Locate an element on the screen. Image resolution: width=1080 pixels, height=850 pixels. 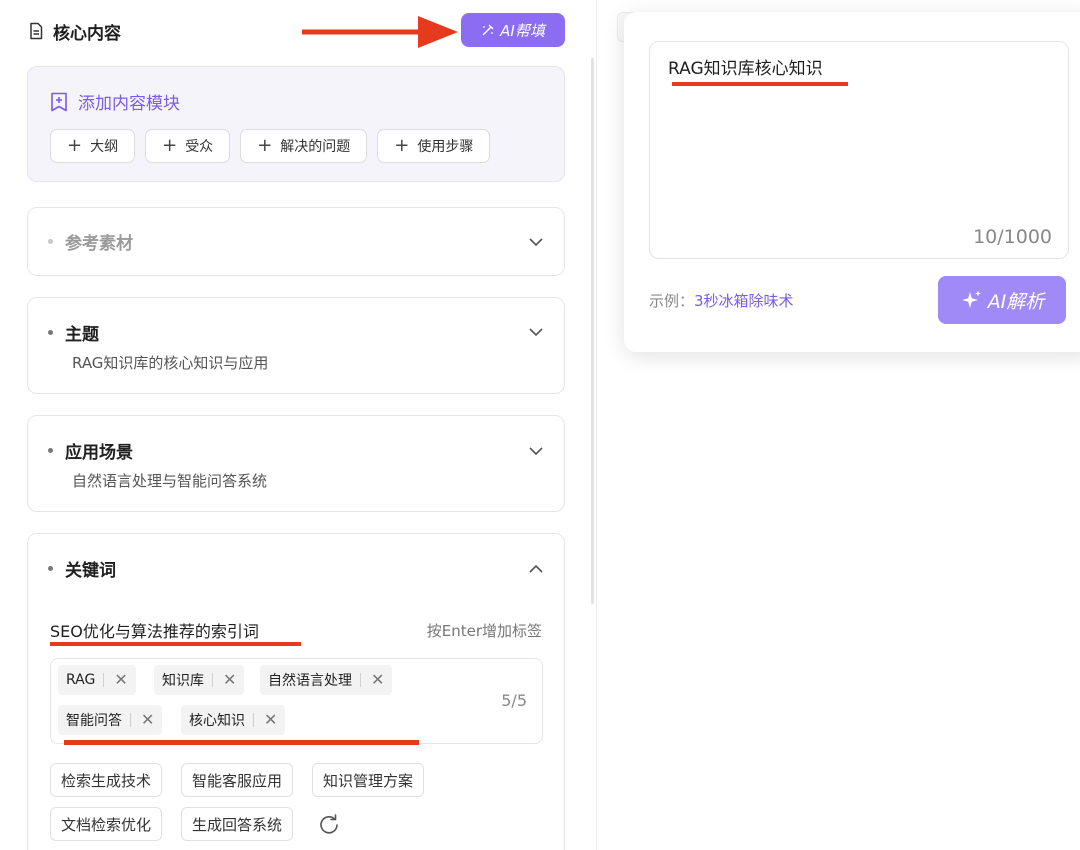
tag-label: 自然语言处理 is located at coordinates (310, 681).